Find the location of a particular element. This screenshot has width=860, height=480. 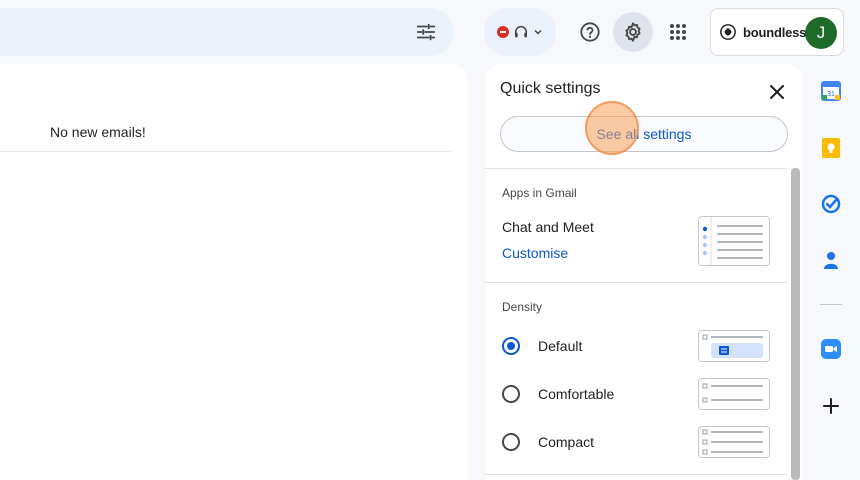

search-options-button is located at coordinates (426, 32).